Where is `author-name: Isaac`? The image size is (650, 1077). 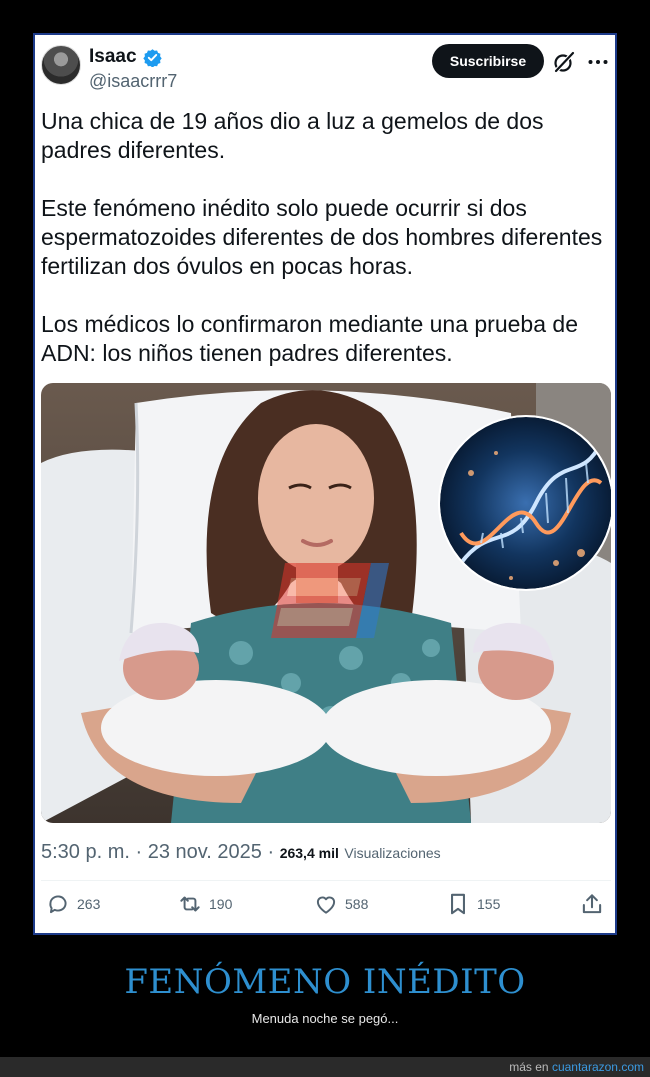 author-name: Isaac is located at coordinates (113, 57).